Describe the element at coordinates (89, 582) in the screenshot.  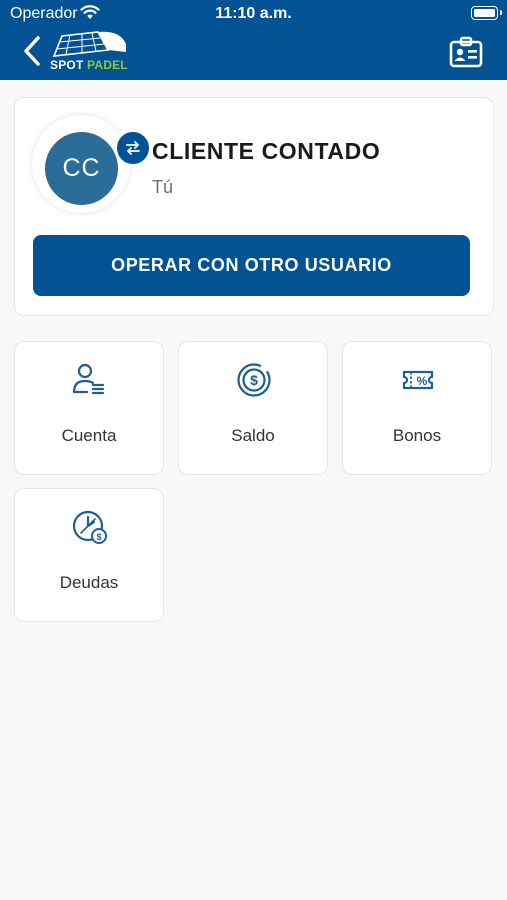
I see `menu-tile-label: Deudas` at that location.